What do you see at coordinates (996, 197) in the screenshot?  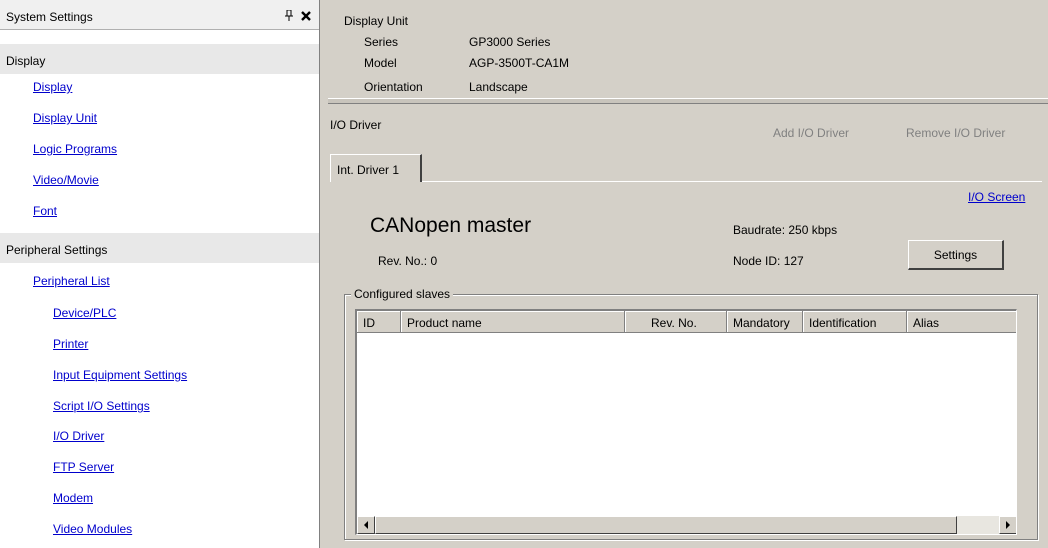 I see `io-screen-link: I/O Screen` at bounding box center [996, 197].